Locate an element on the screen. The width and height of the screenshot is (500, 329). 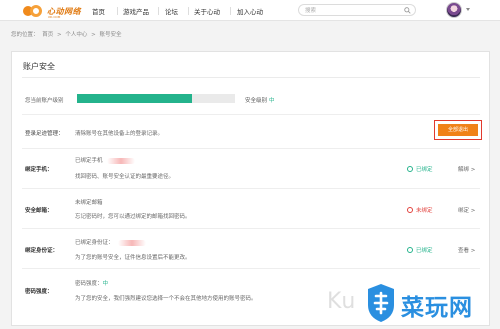
email-line1: 未绑定邮箱 is located at coordinates (89, 203).